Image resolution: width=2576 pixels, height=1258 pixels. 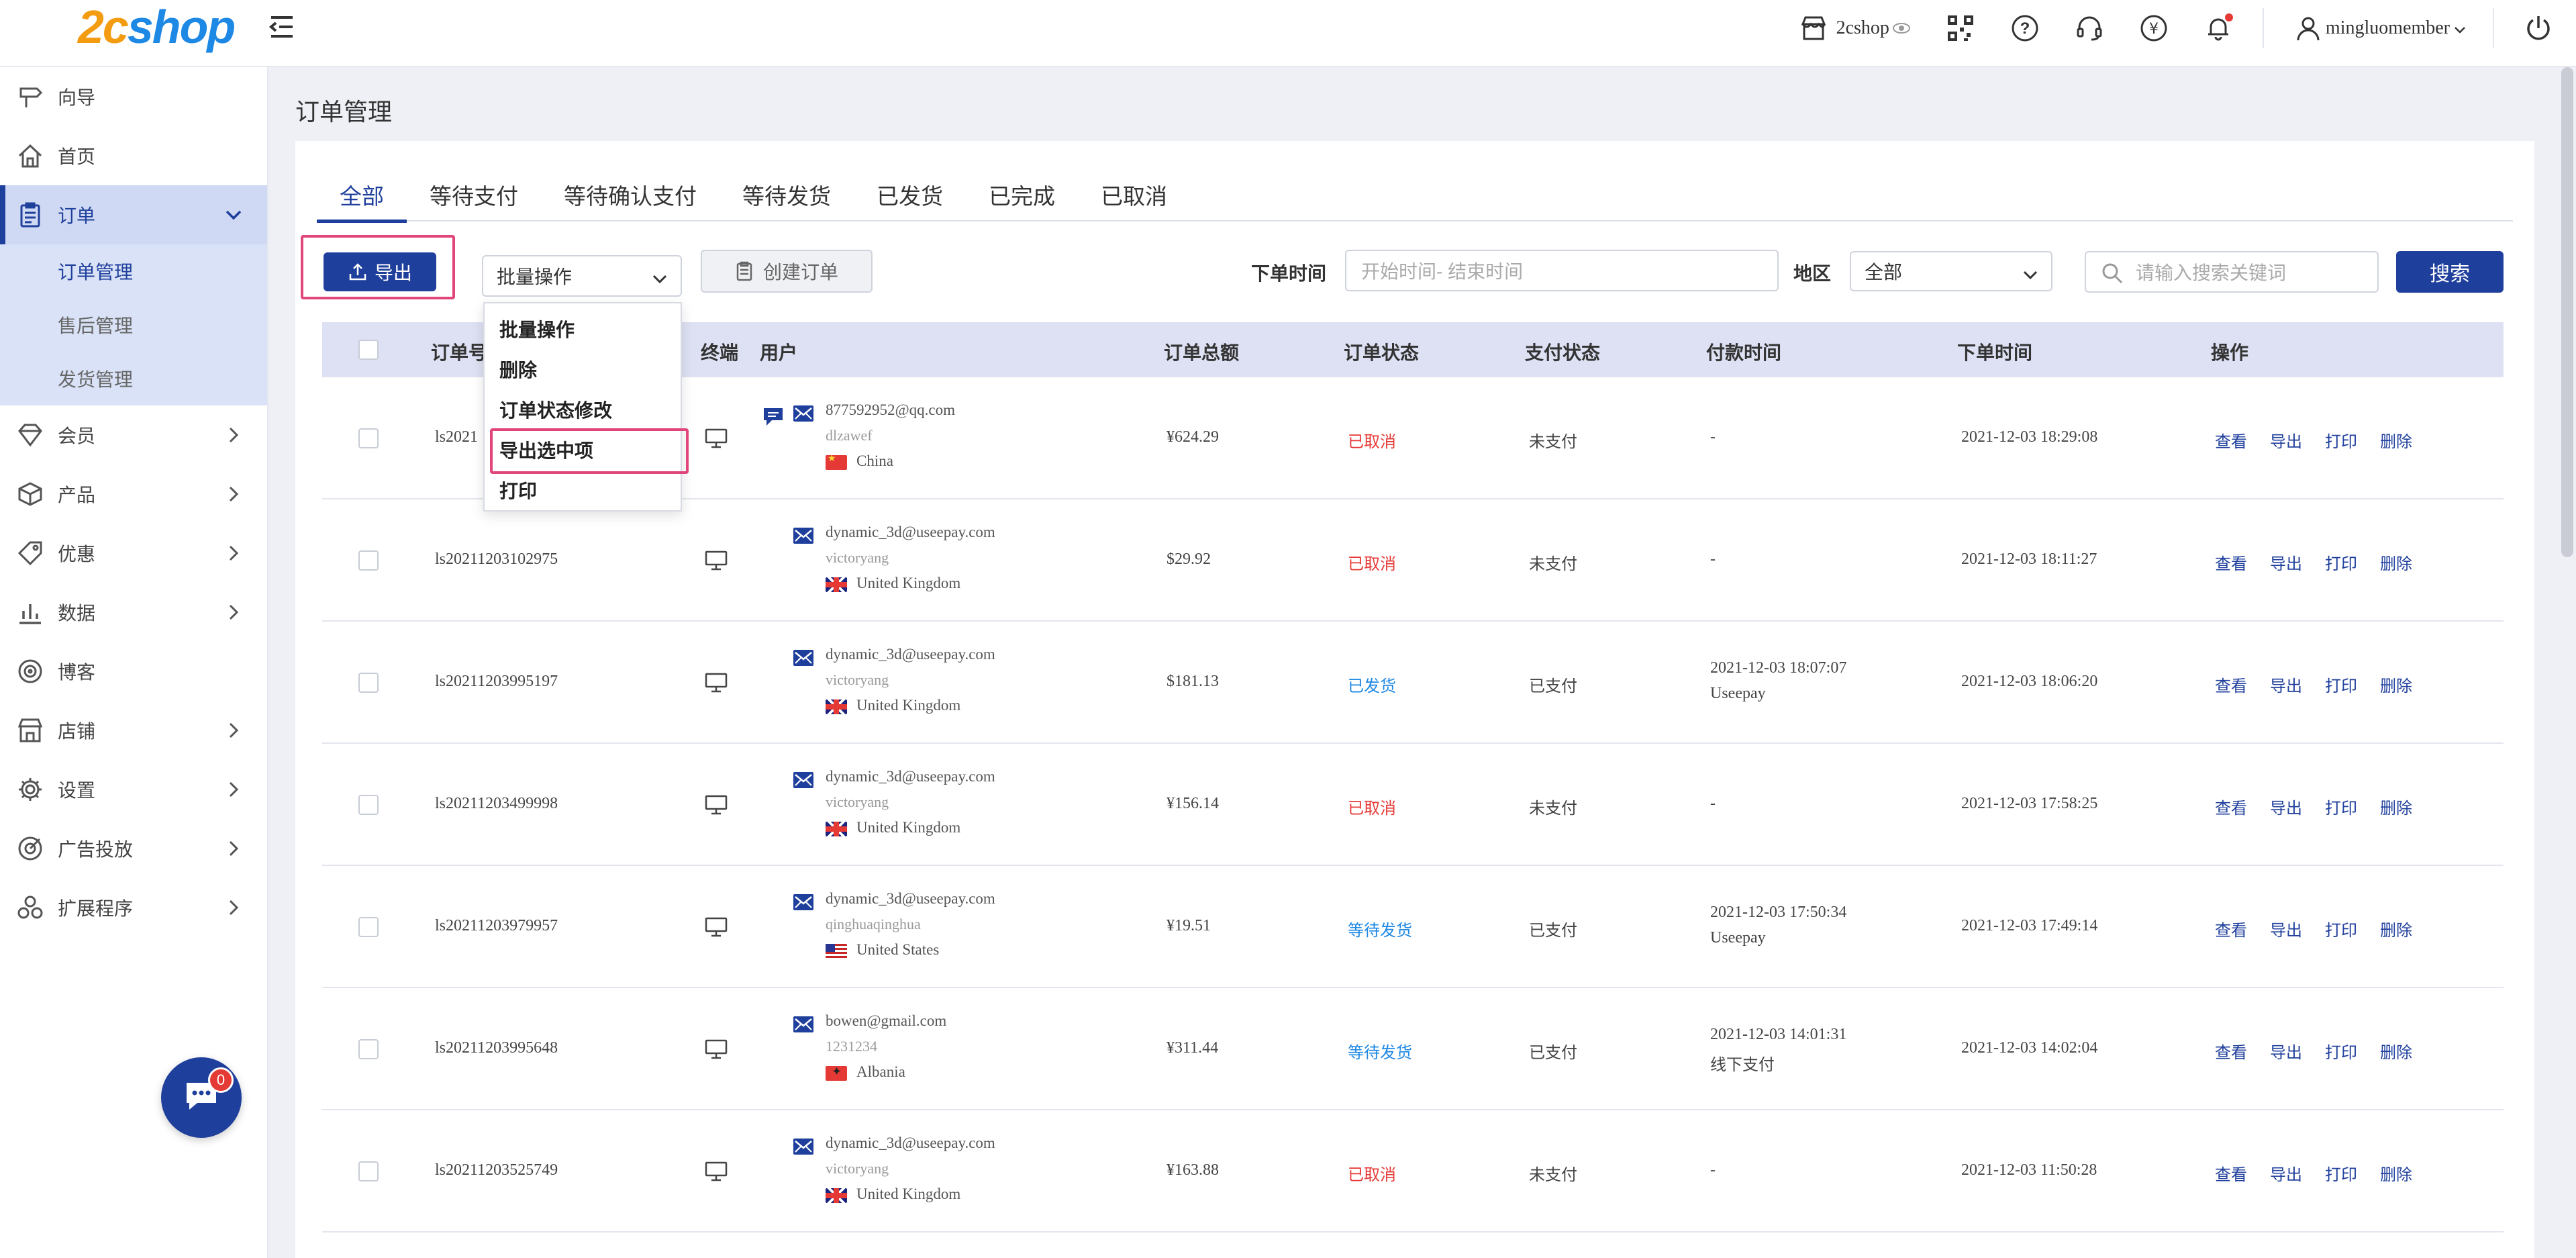 What do you see at coordinates (233, 612) in the screenshot?
I see `chevron-right-icon` at bounding box center [233, 612].